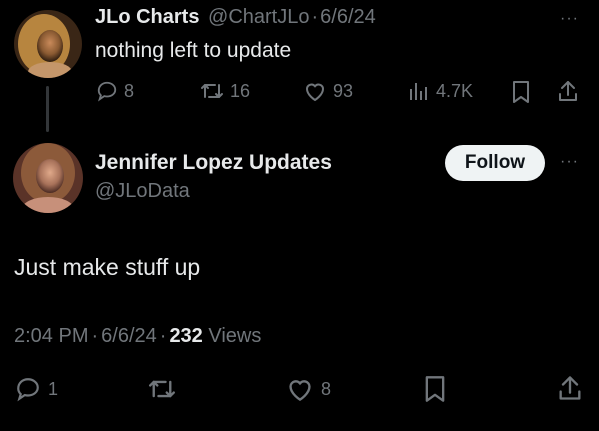  Describe the element at coordinates (193, 50) in the screenshot. I see `parent-tweet-text: nothing left to update` at that location.